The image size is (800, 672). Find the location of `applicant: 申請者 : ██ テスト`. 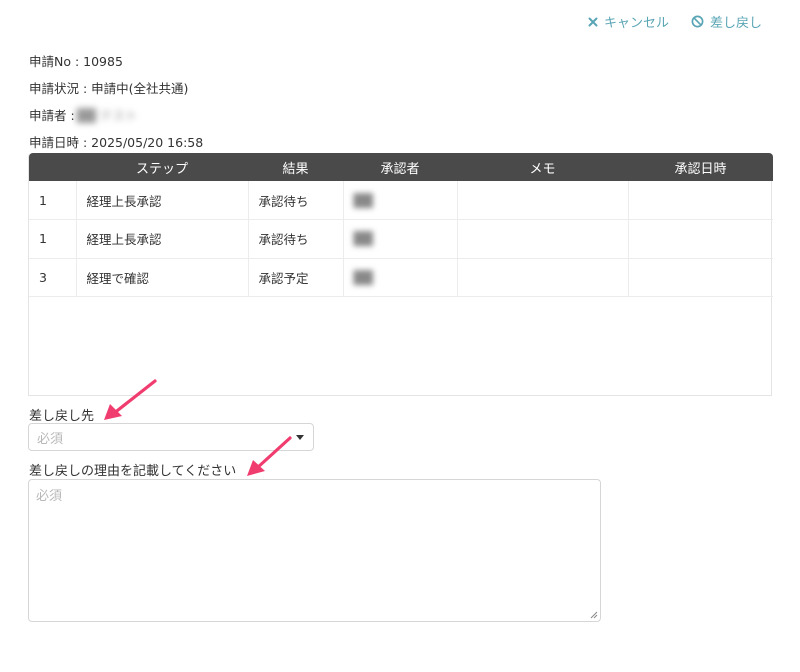

applicant: 申請者 : ██ テスト is located at coordinates (116, 115).